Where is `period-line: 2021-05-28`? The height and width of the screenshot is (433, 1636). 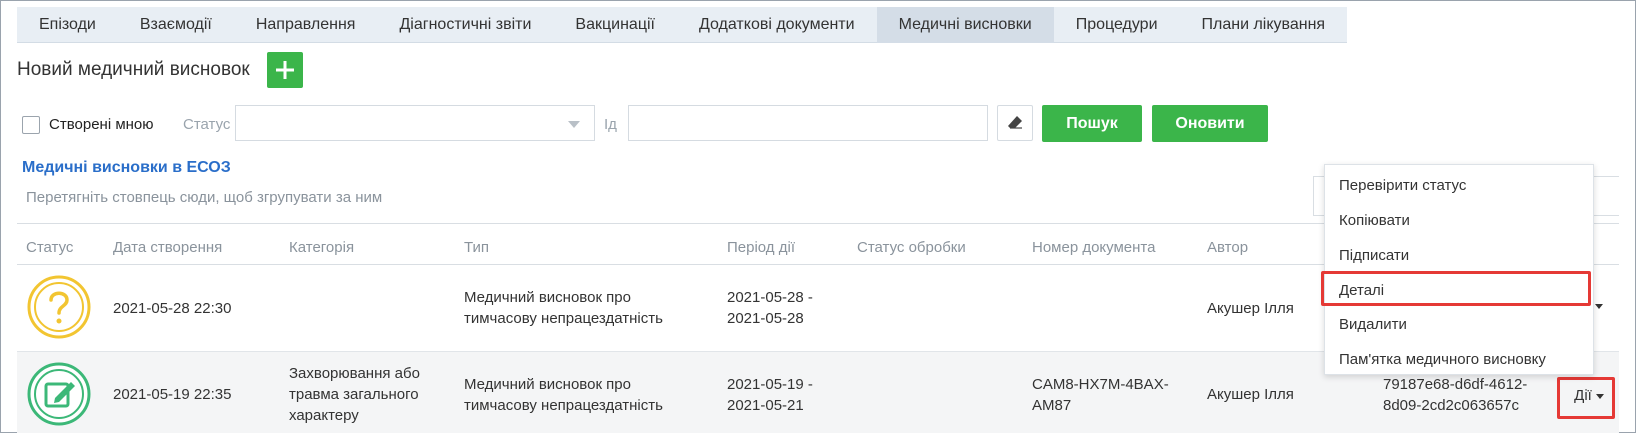
period-line: 2021-05-28 is located at coordinates (765, 318).